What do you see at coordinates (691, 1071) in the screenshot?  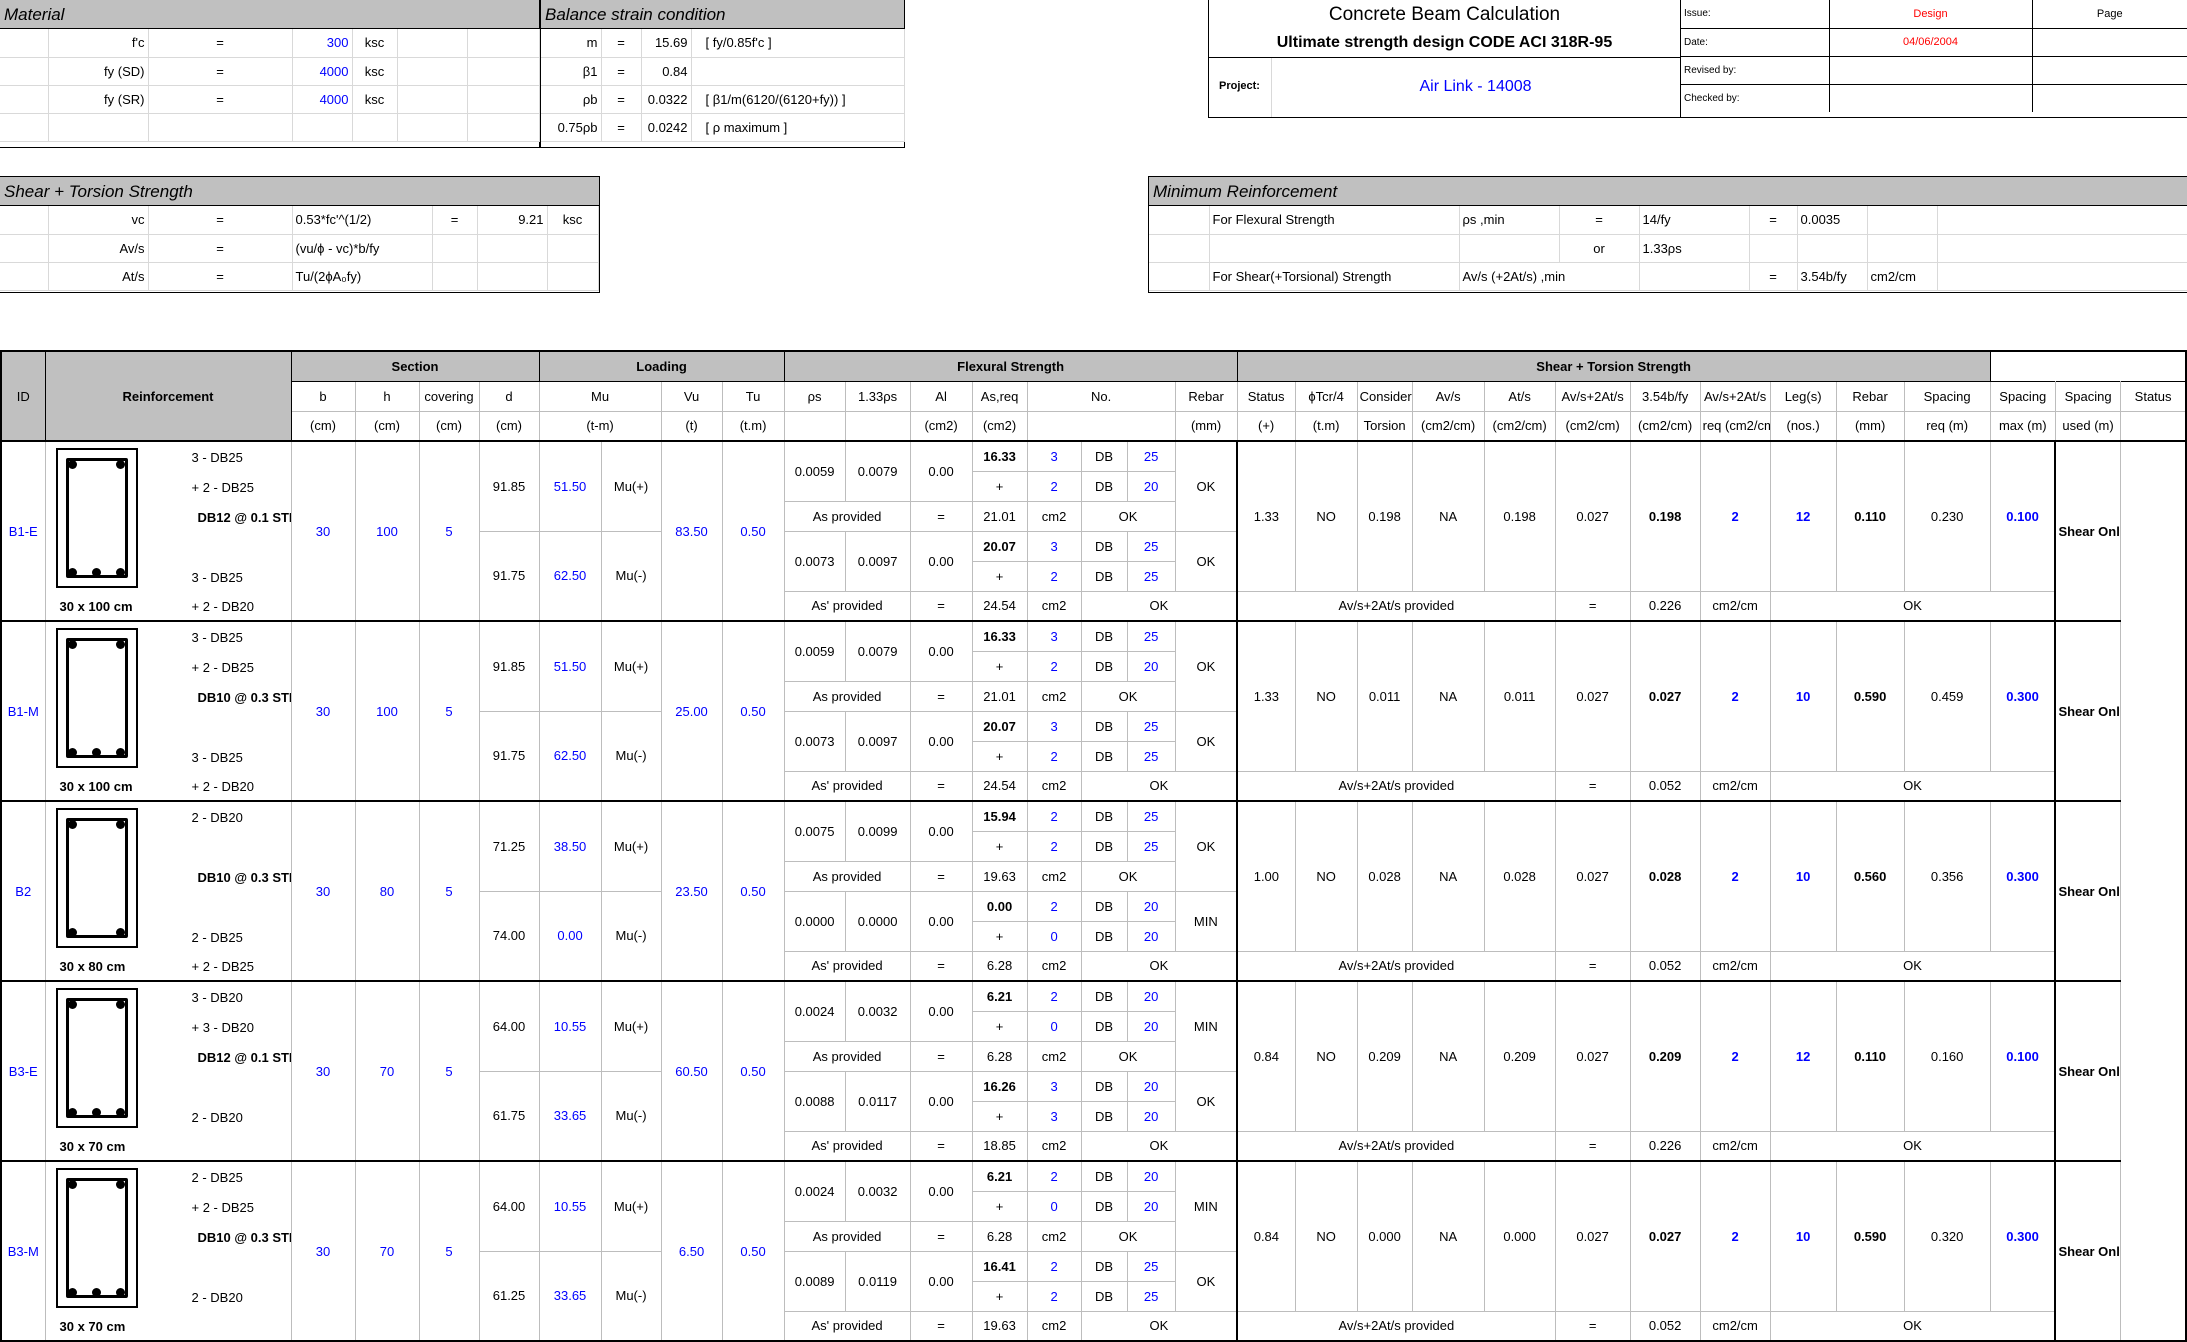 I see `vu-value: 60.50` at bounding box center [691, 1071].